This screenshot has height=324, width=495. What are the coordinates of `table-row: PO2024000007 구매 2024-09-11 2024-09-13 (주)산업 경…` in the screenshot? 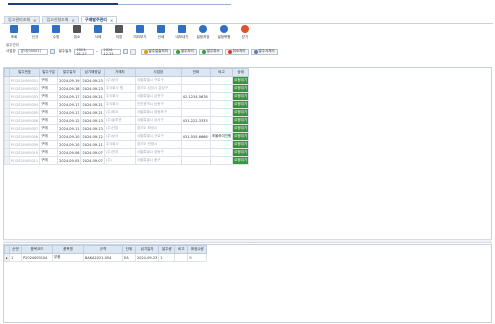 It's located at (127, 128).